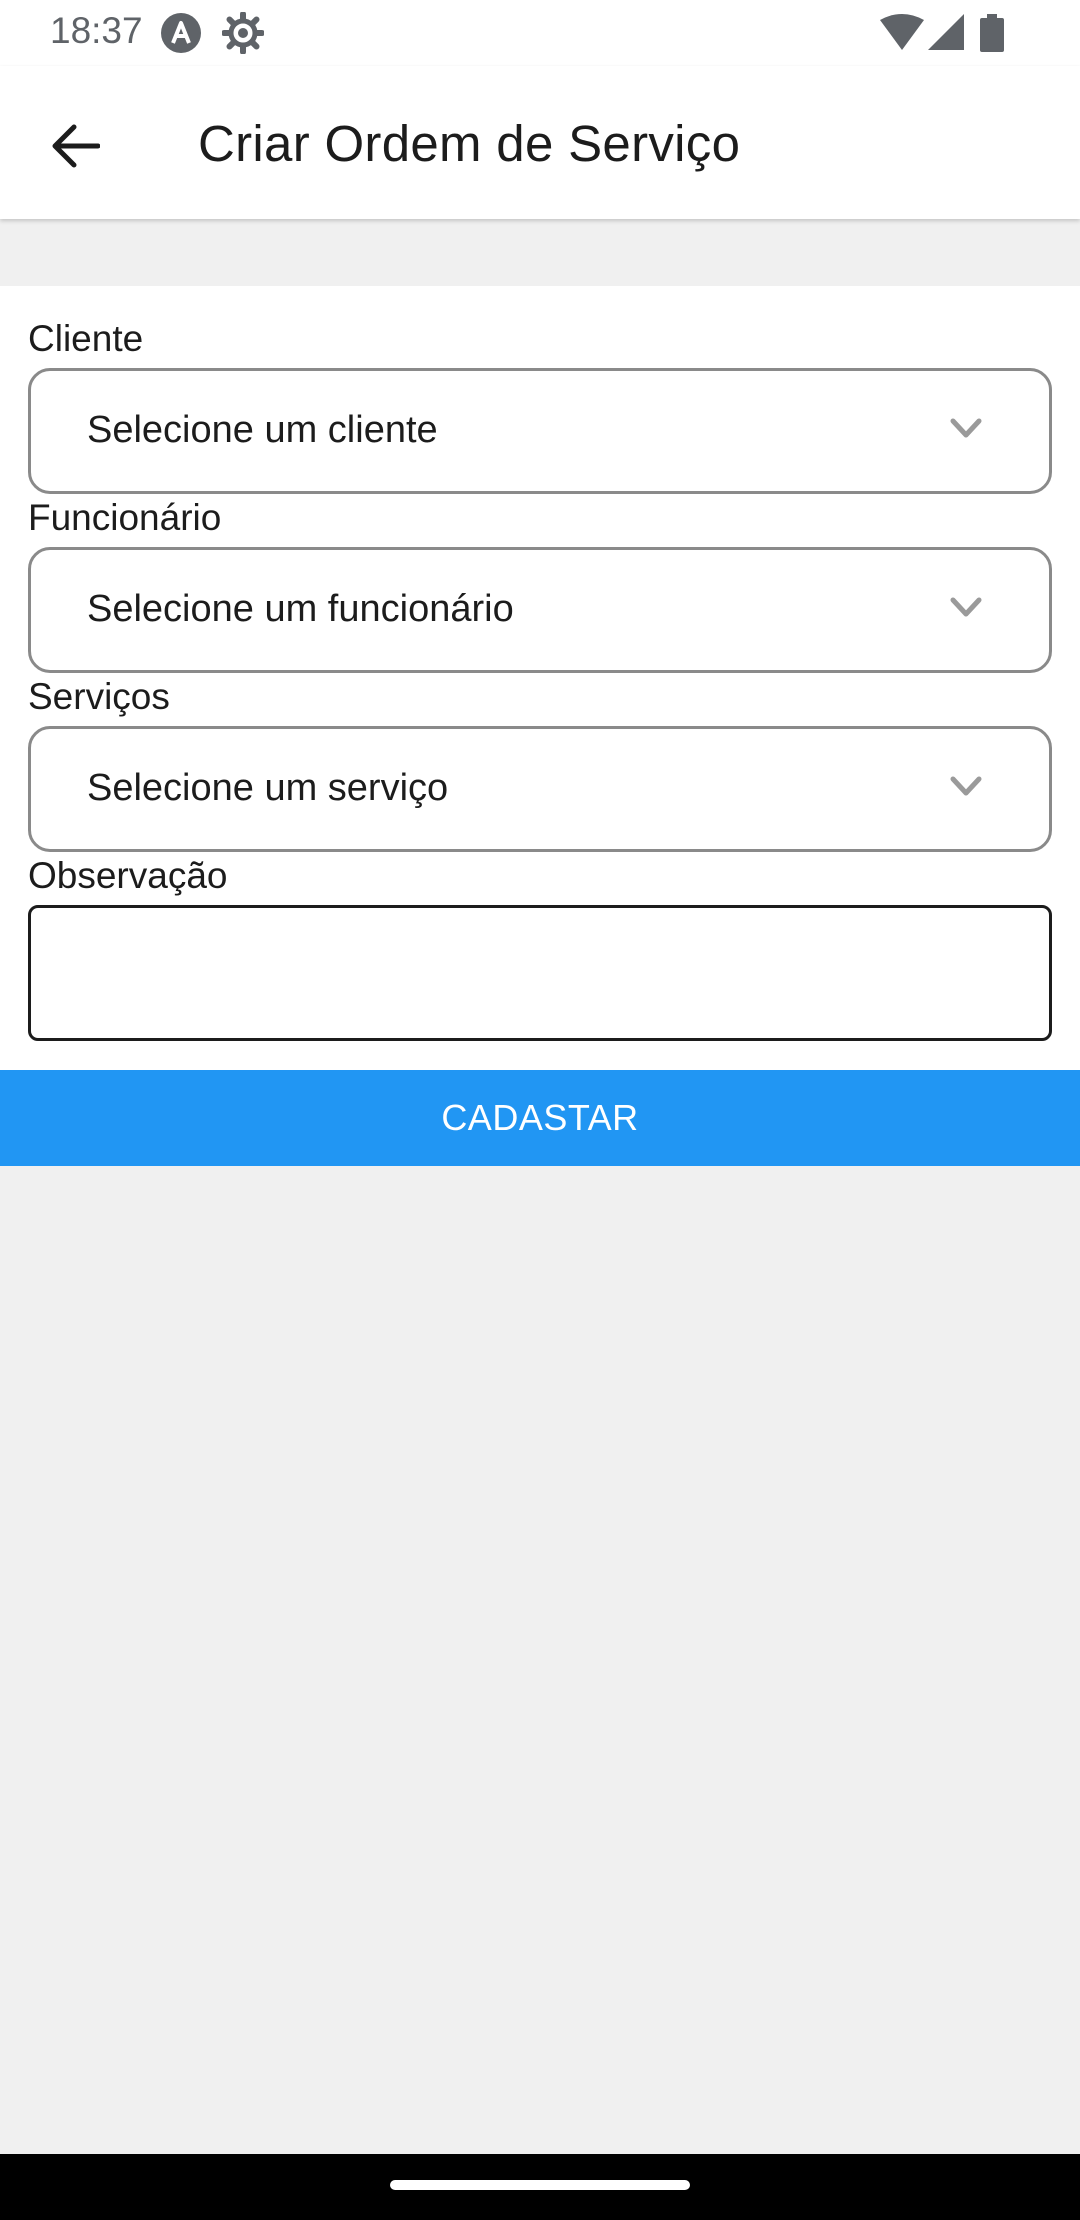 This screenshot has height=2220, width=1080. I want to click on system-nav-bar, so click(540, 2187).